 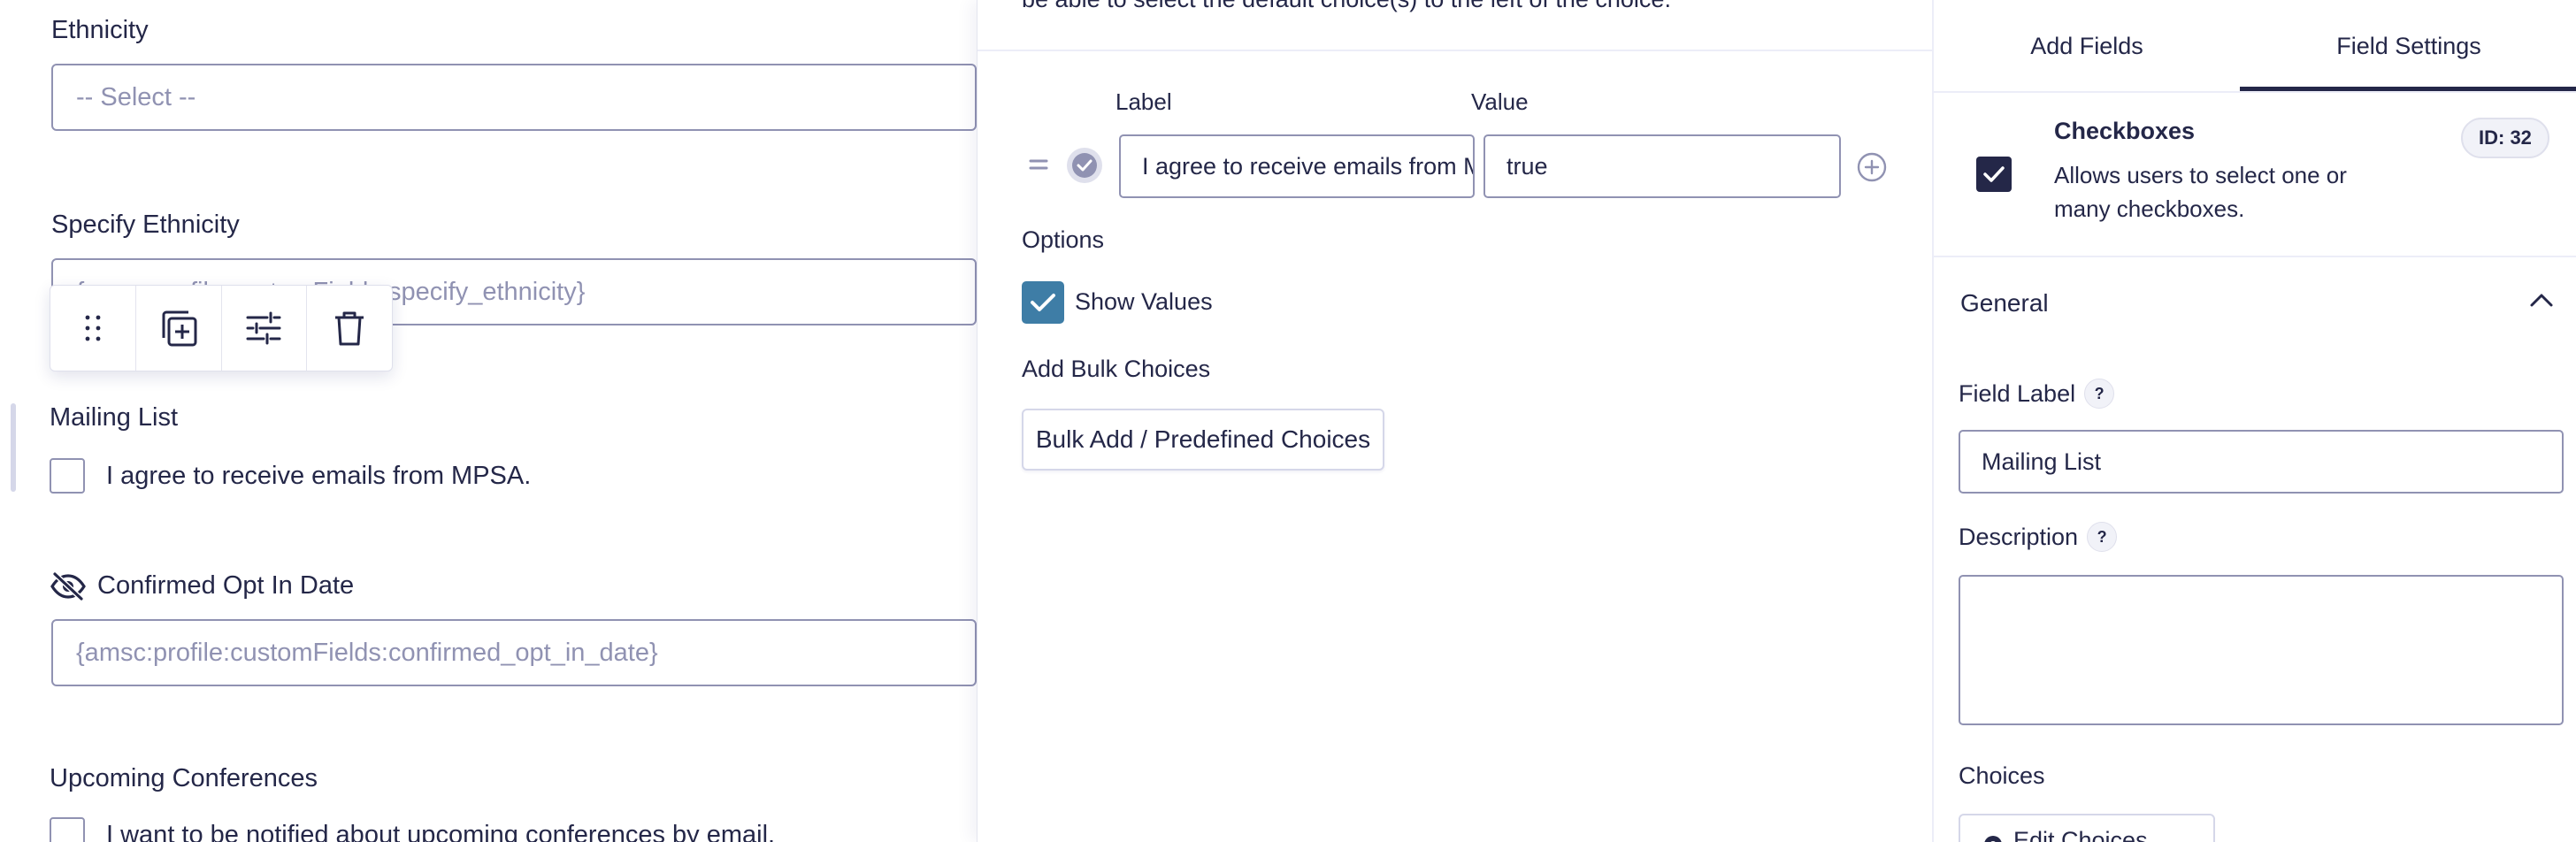 I want to click on trash-icon, so click(x=349, y=328).